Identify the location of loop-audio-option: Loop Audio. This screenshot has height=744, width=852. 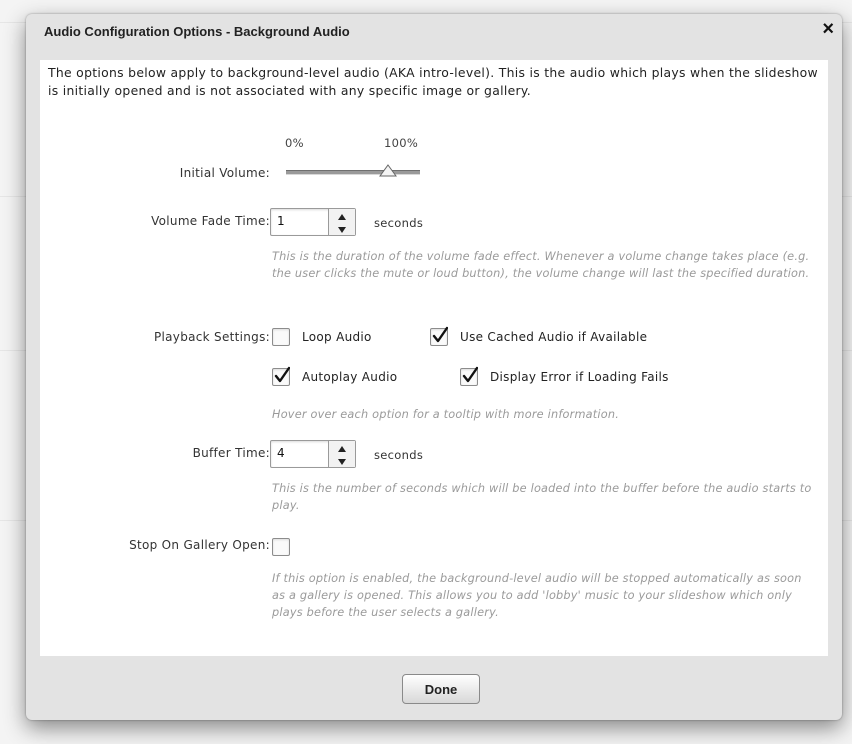
(322, 337).